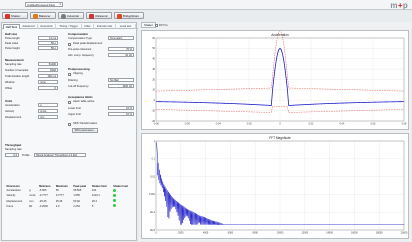 This screenshot has height=242, width=412. What do you see at coordinates (181, 233) in the screenshot?
I see `x-tick-label: 2000` at bounding box center [181, 233].